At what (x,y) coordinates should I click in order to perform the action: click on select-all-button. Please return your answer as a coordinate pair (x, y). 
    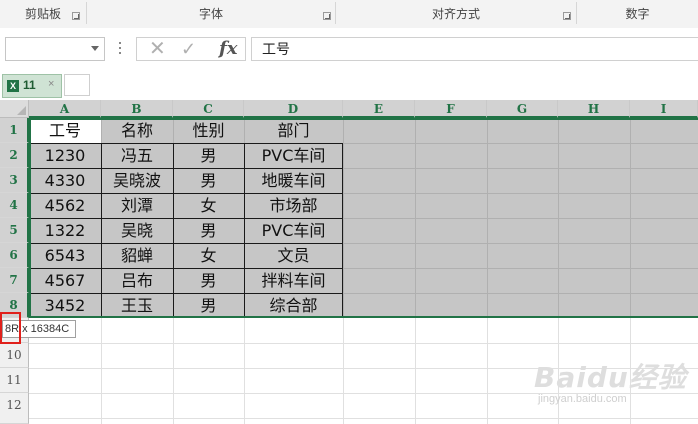
    Looking at the image, I should click on (14, 109).